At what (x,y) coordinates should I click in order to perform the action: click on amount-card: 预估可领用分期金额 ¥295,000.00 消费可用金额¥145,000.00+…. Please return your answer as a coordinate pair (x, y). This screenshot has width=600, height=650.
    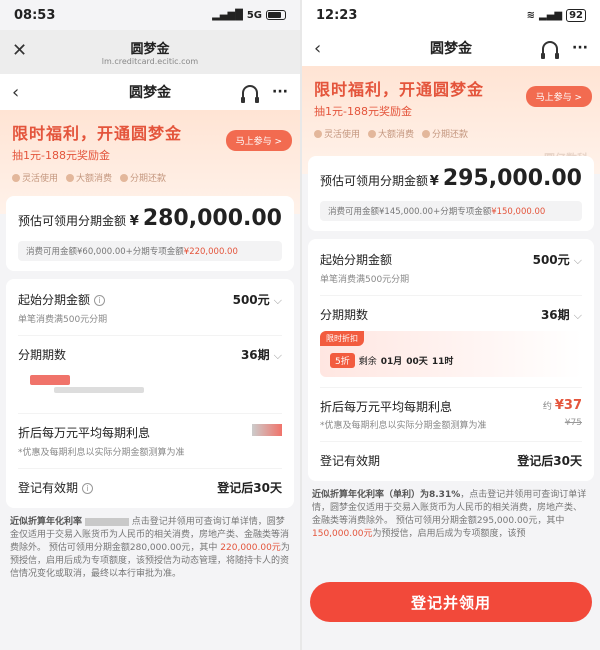
    Looking at the image, I should click on (451, 193).